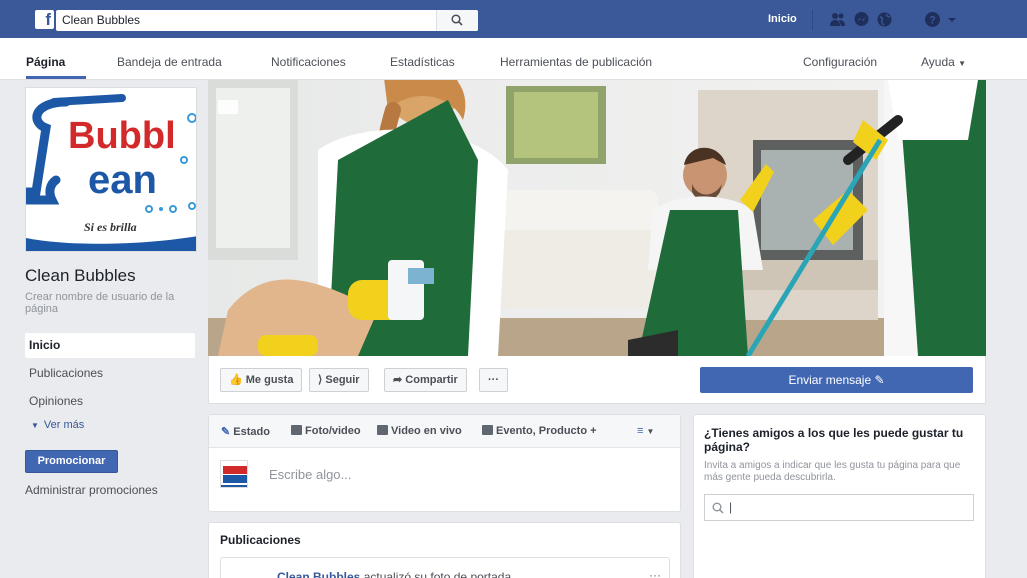 This screenshot has width=1027, height=578. I want to click on composer-tab-status: ✎ Estado, so click(245, 431).